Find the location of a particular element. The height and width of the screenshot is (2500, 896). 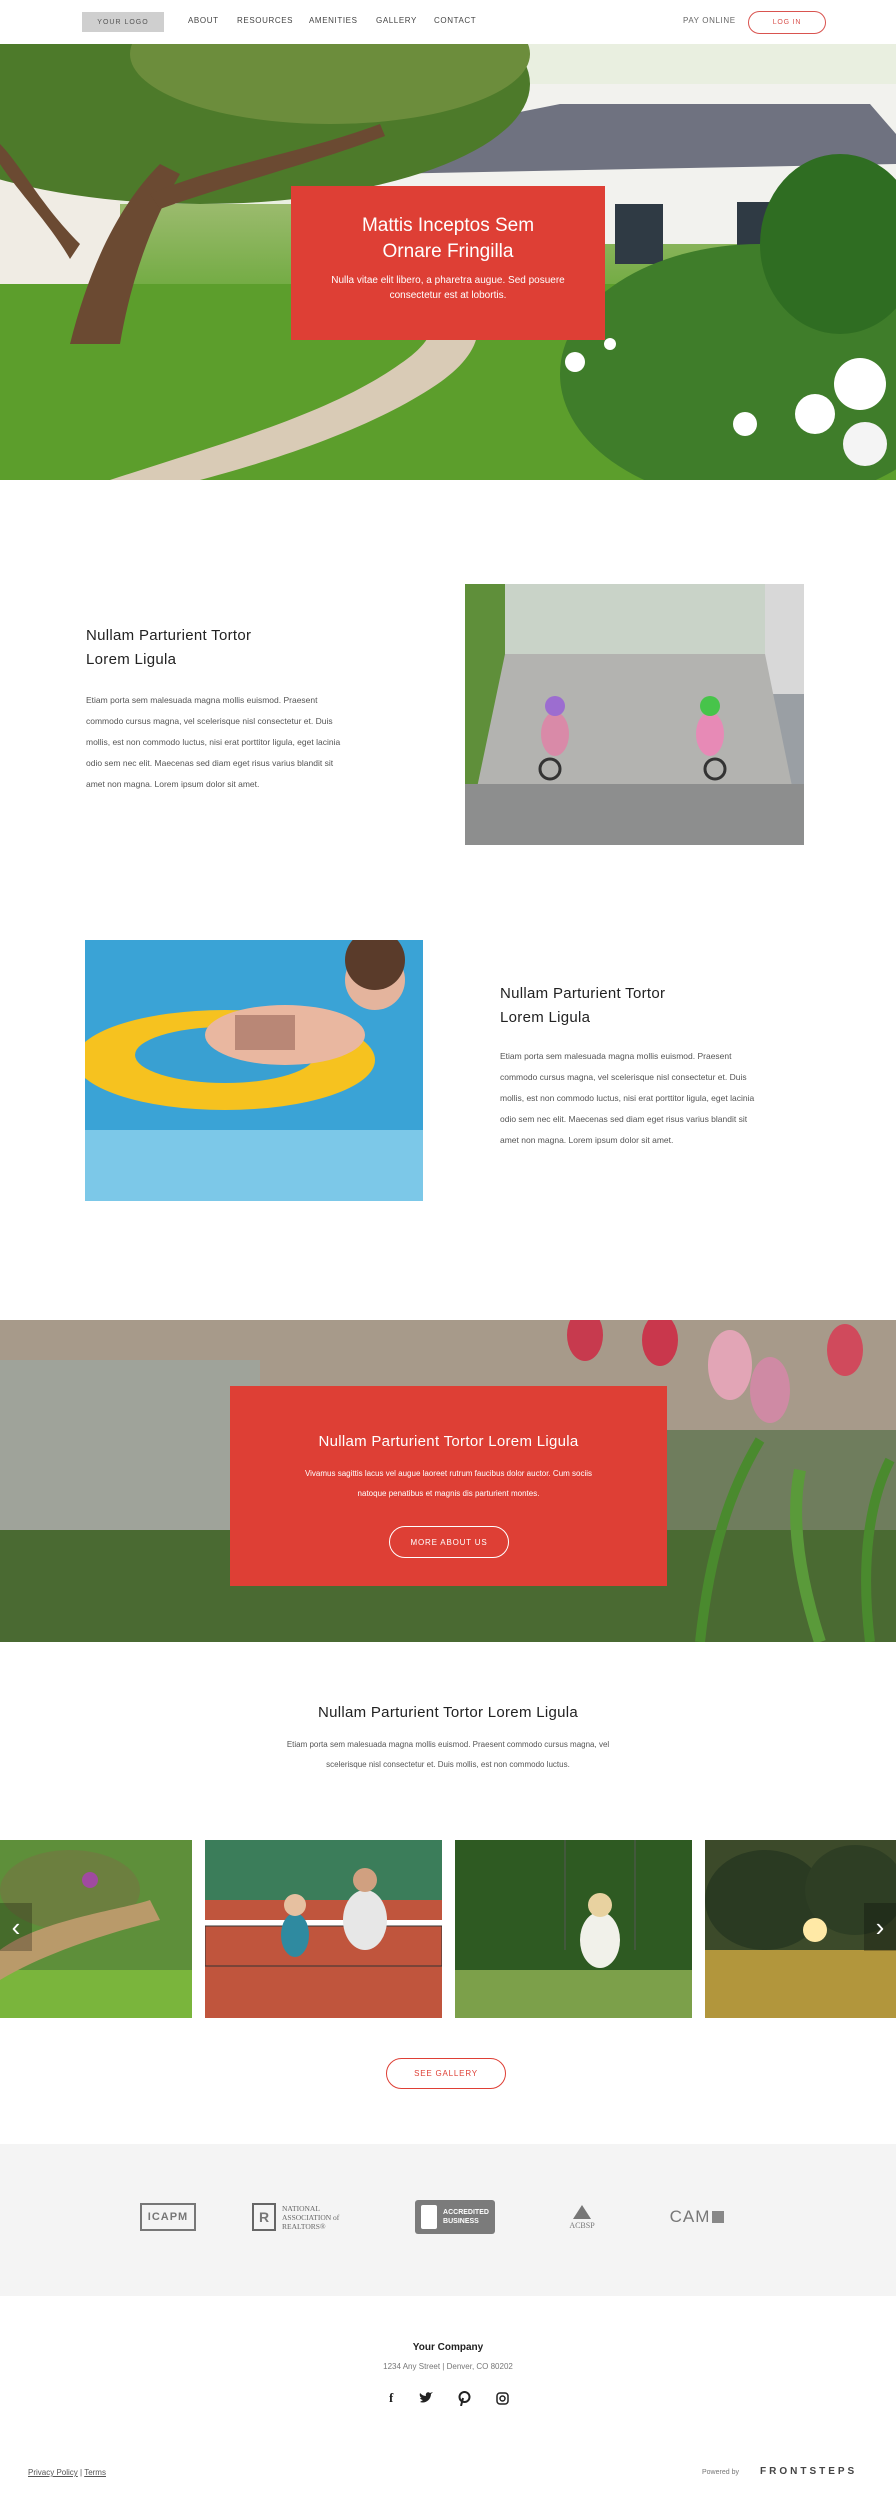

kids-biking-photo is located at coordinates (634, 714).